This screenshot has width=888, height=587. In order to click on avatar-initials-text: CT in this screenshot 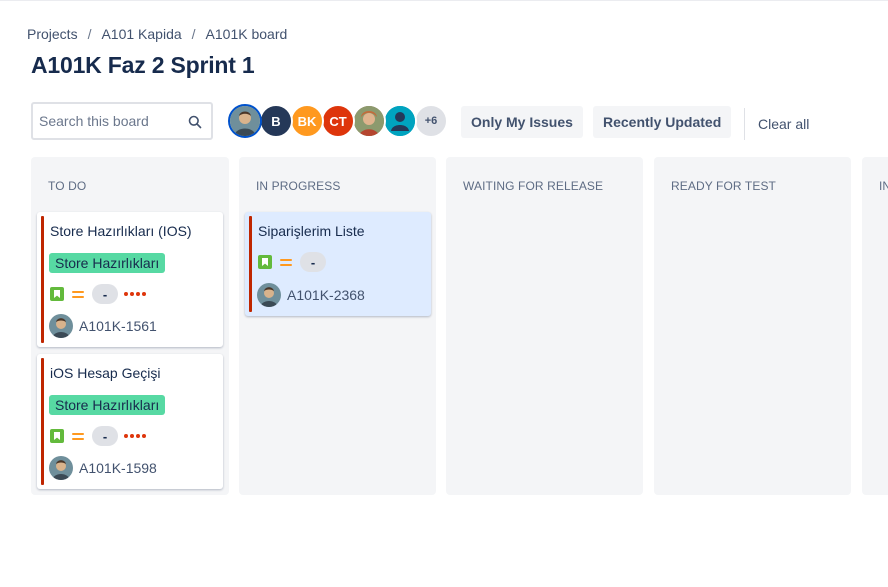, I will do `click(338, 121)`.